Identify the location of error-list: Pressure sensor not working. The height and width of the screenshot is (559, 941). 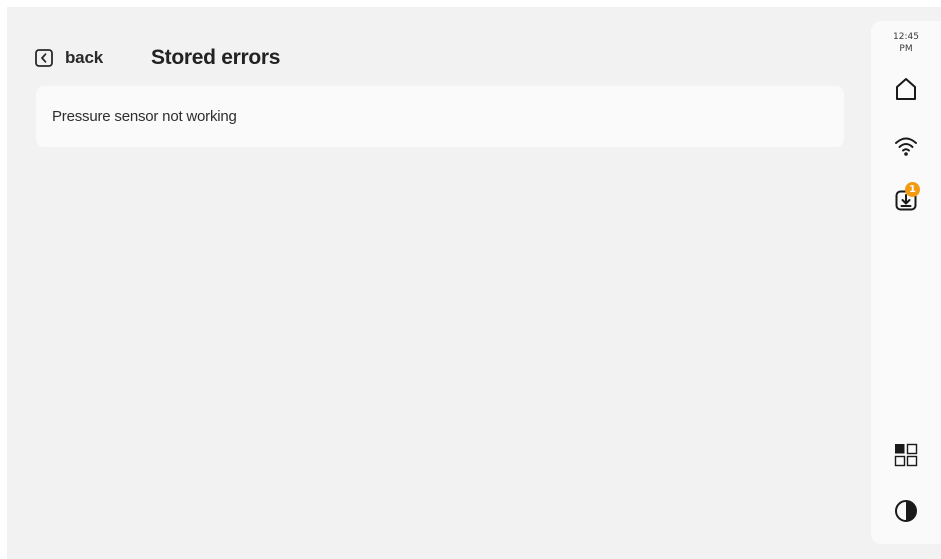
(440, 116).